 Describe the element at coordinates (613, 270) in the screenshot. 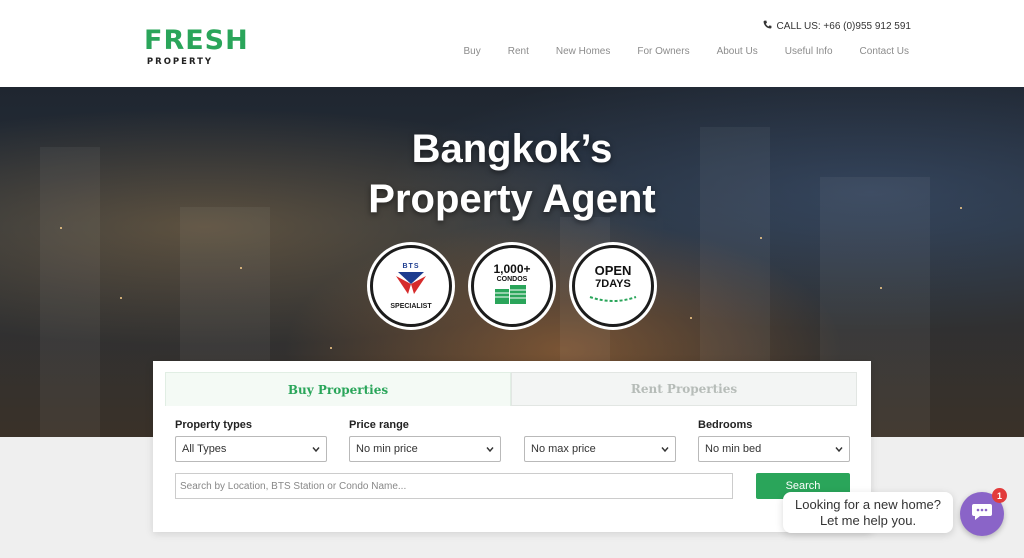

I see `open-label: OPEN` at that location.